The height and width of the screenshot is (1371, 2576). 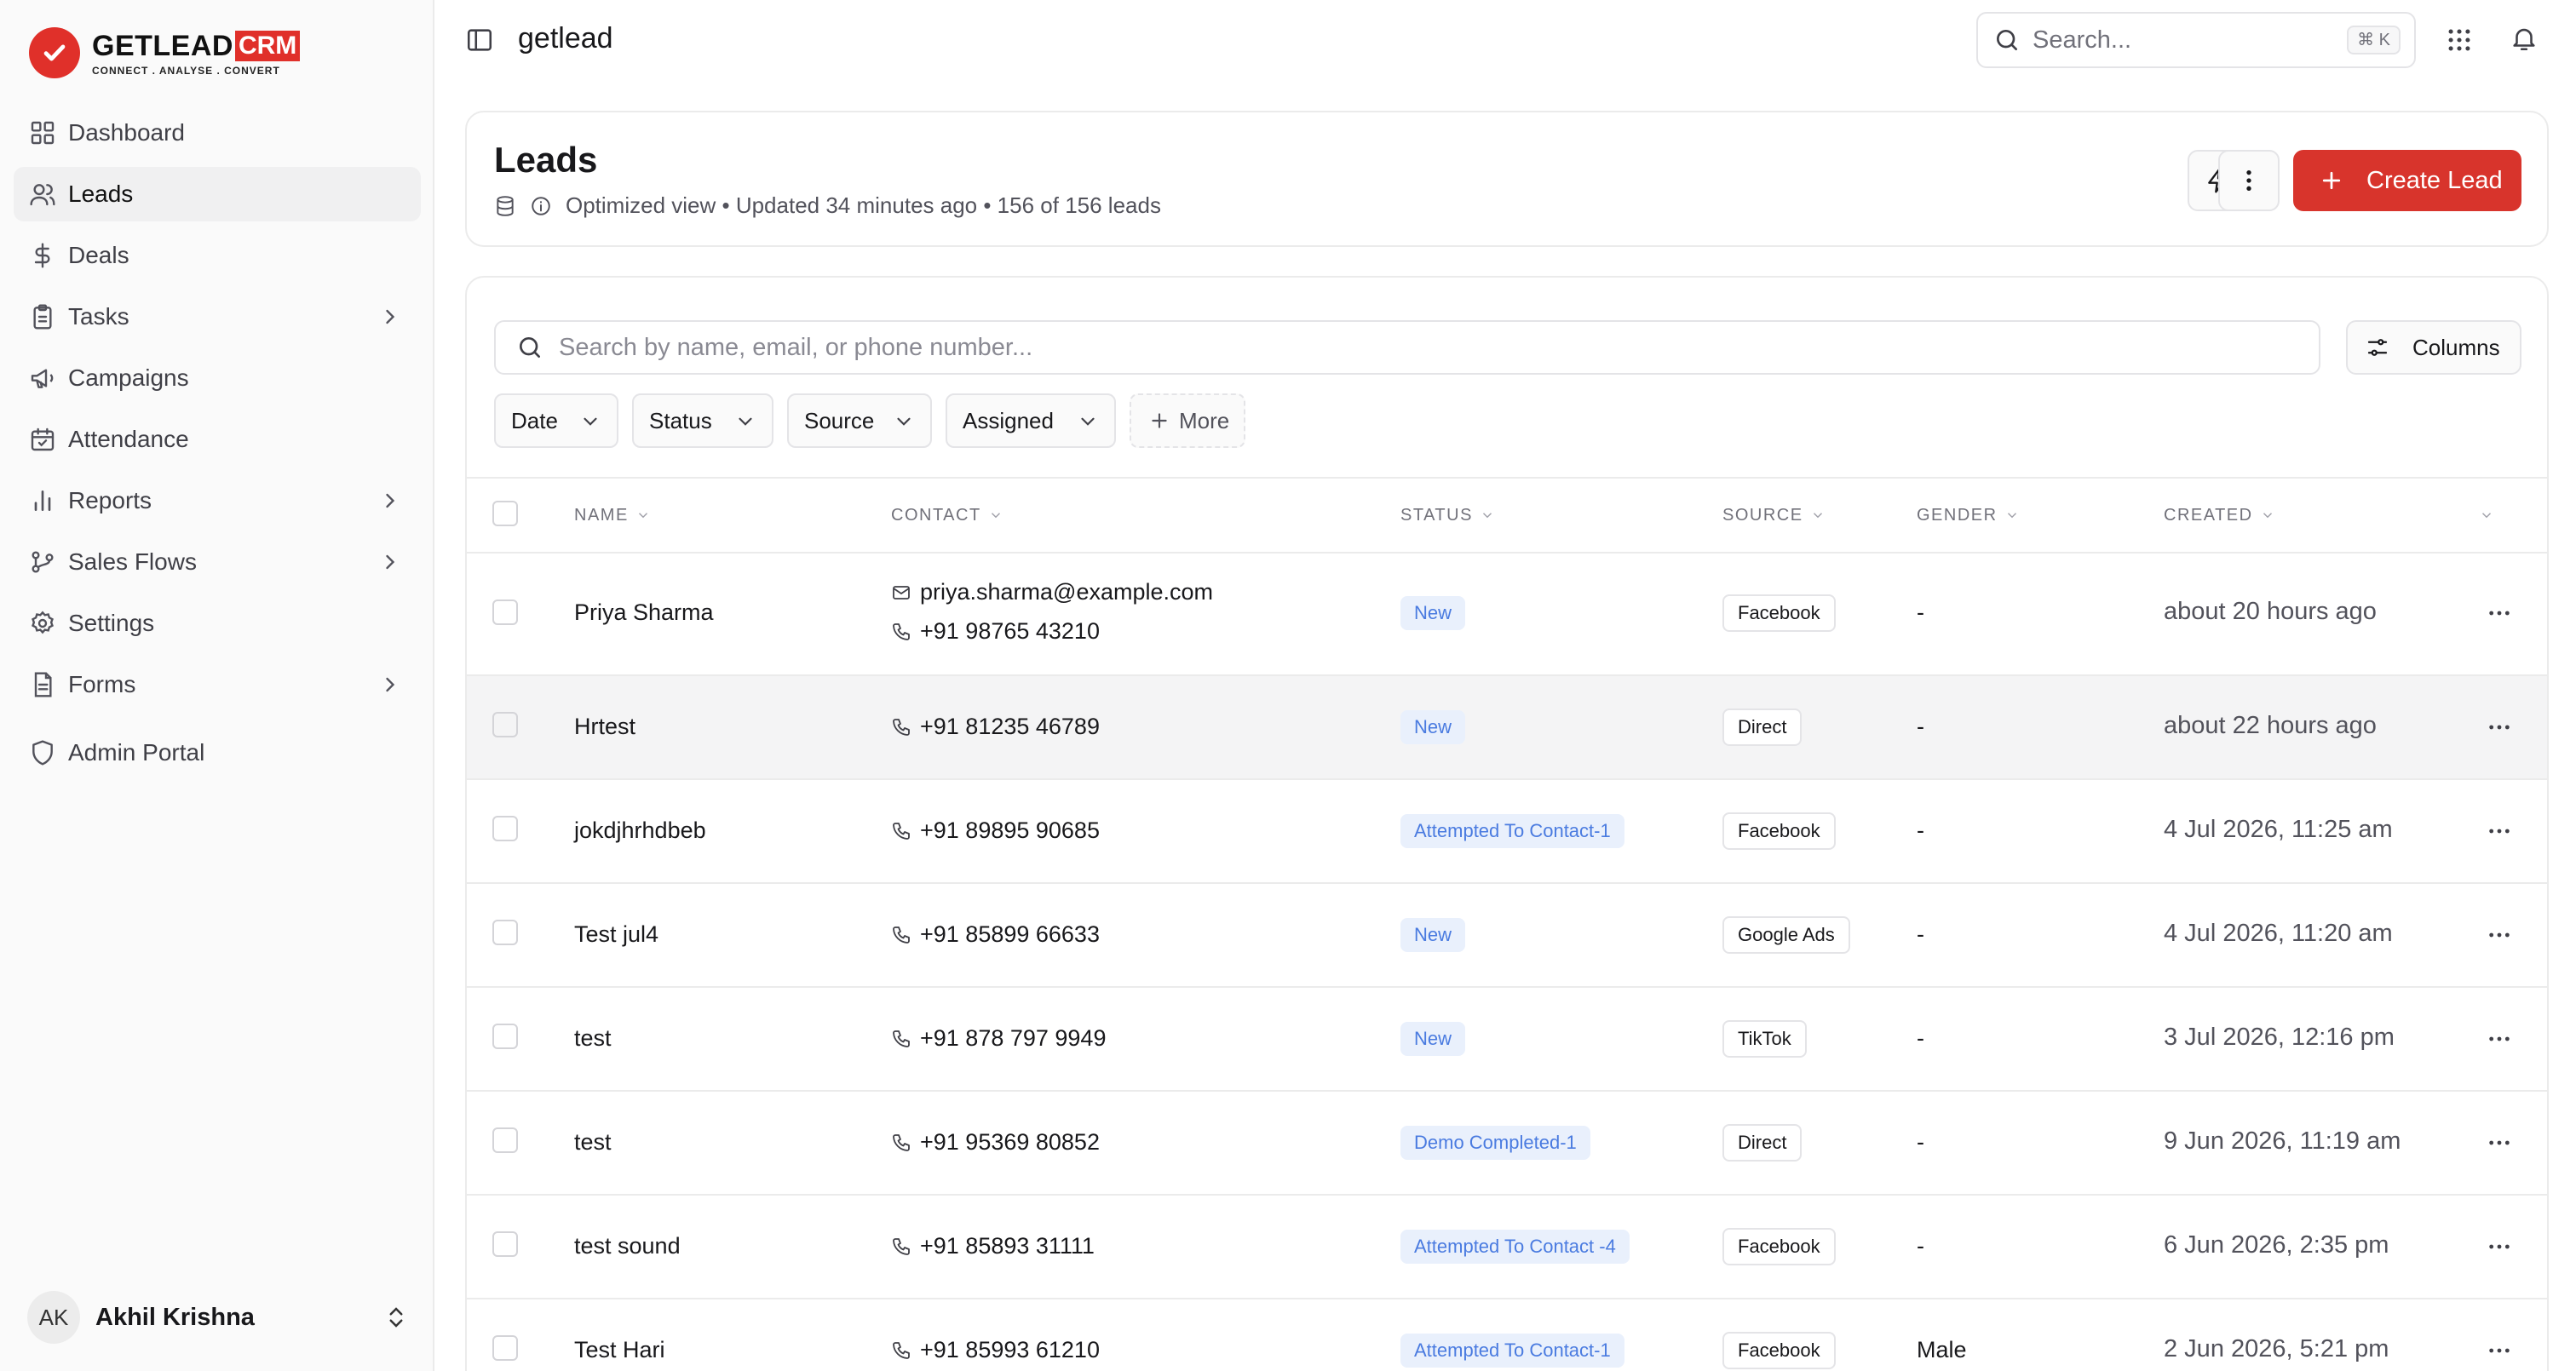 I want to click on lead-email: priya.sharma@example.com, so click(x=1052, y=592).